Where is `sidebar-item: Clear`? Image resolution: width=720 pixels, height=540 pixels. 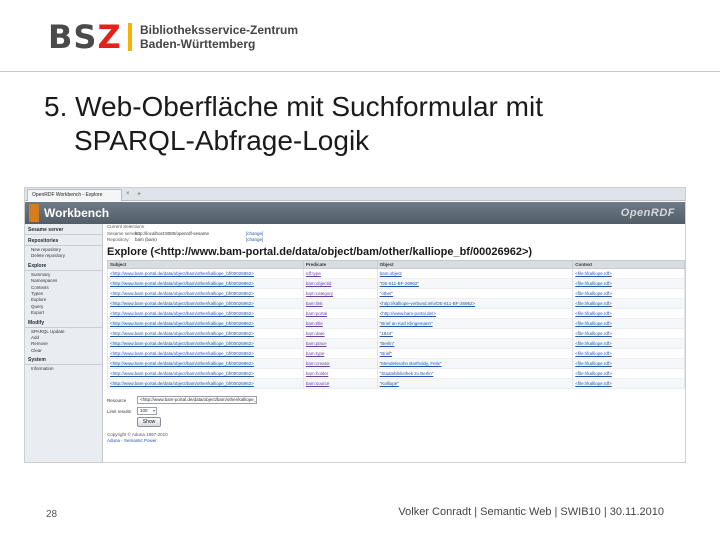
sidebar-item: Clear is located at coordinates (63, 351).